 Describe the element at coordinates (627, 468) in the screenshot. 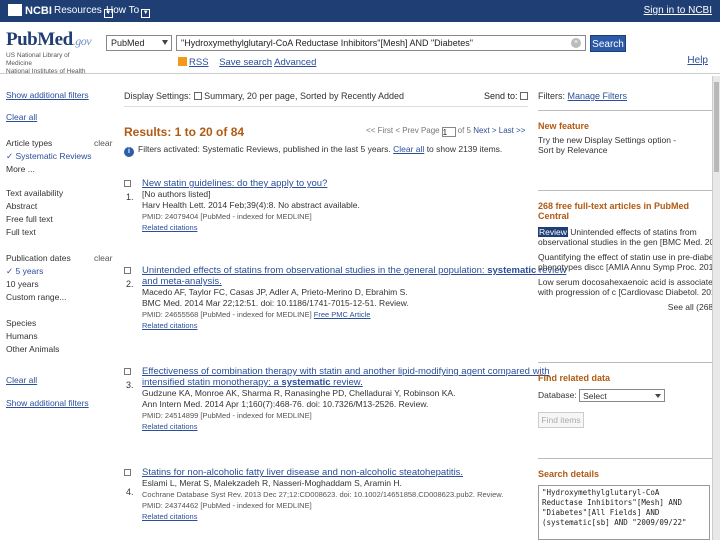

I see `search-details-panel: Search details` at that location.